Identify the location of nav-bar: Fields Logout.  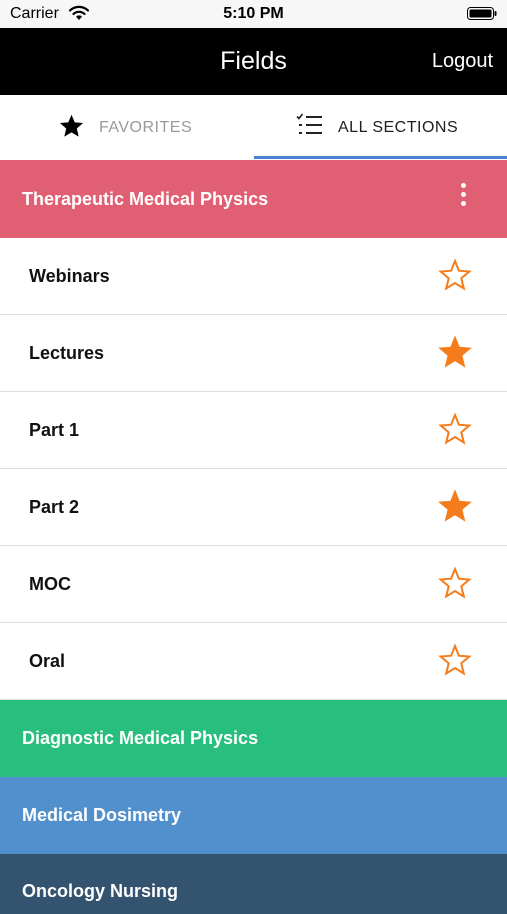
(253, 61).